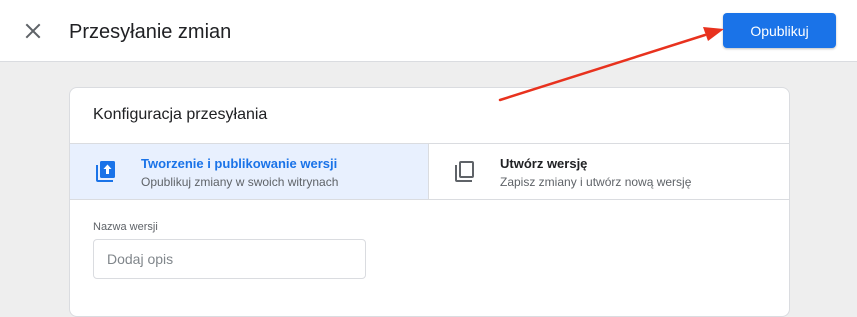  Describe the element at coordinates (240, 182) in the screenshot. I see `option-description: Opublikuj zmiany w swoich witrynach` at that location.